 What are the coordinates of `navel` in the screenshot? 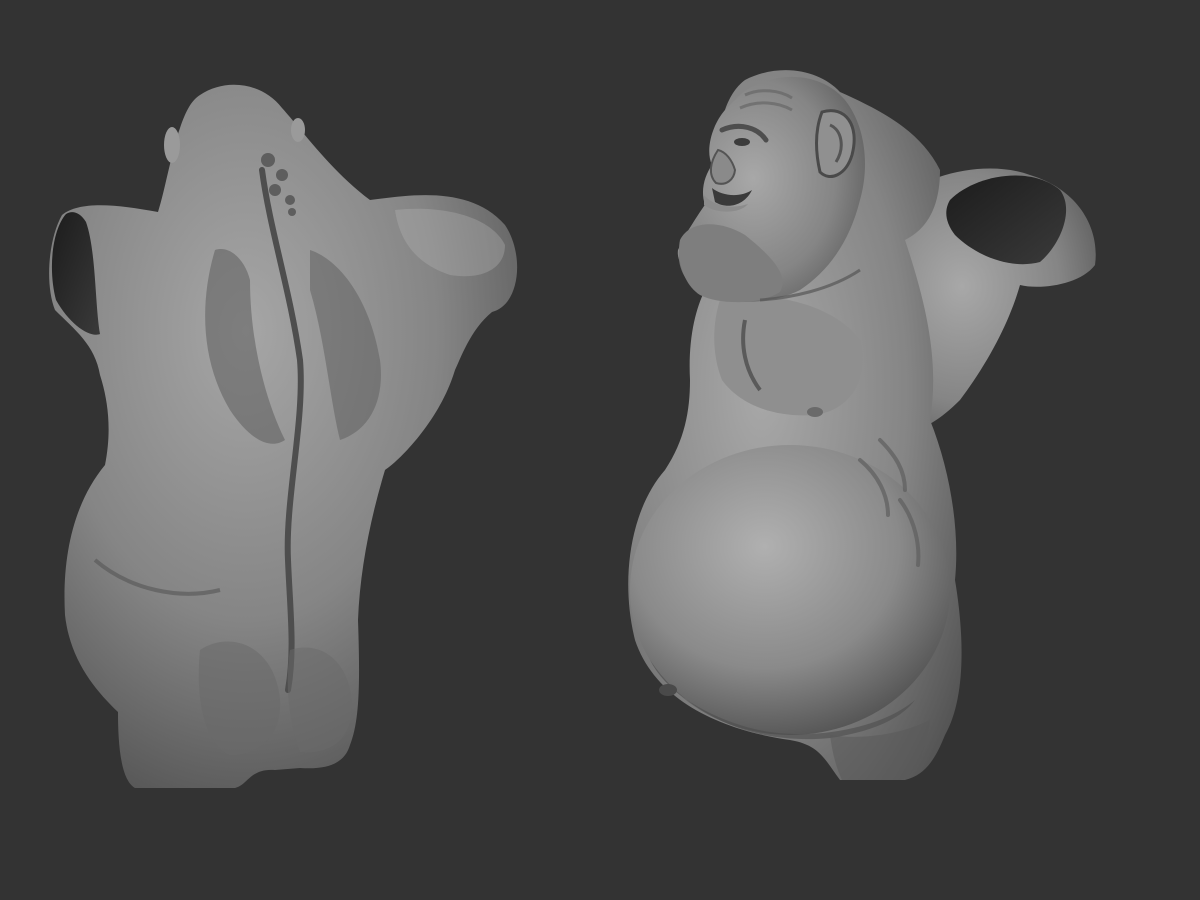 It's located at (668, 690).